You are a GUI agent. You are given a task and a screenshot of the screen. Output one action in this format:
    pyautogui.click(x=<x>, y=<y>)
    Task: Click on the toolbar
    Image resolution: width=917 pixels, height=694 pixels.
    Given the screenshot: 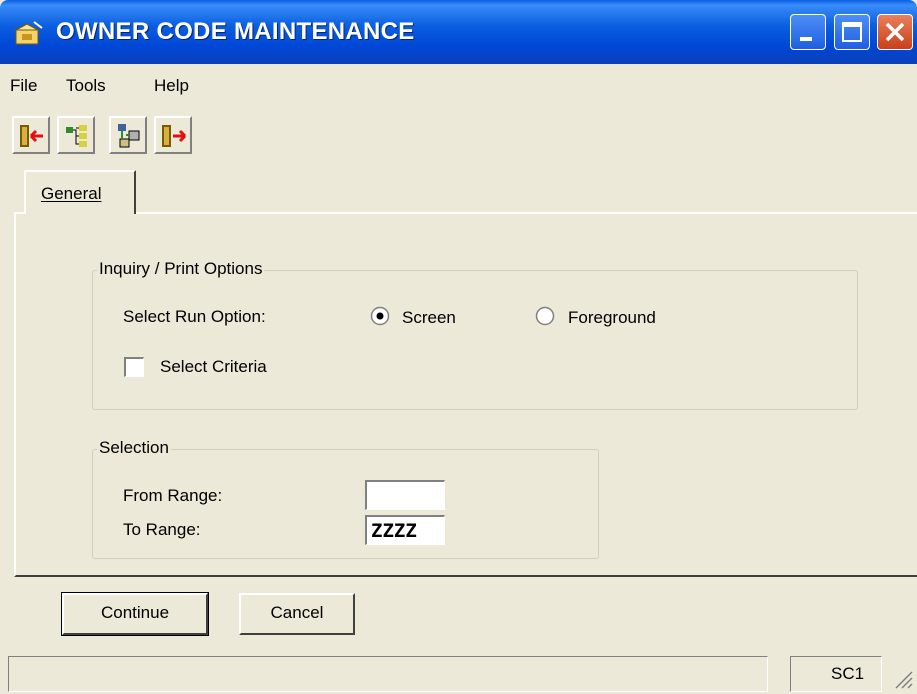 What is the action you would take?
    pyautogui.click(x=458, y=133)
    